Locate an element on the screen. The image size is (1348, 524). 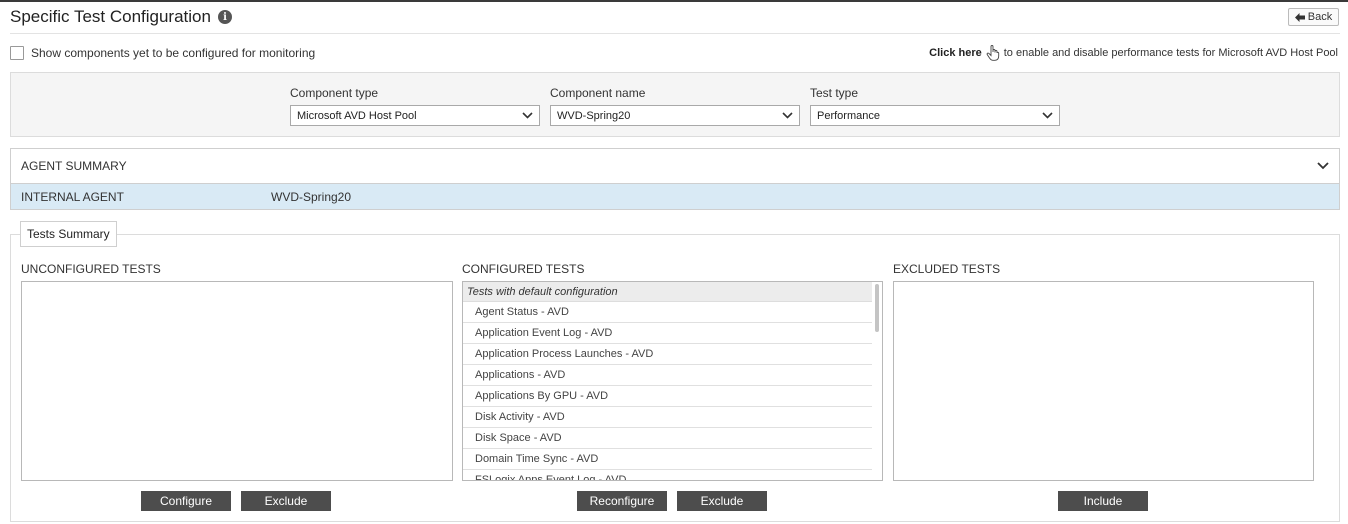
list-item: Domain Time Sync - AVD is located at coordinates (667, 459).